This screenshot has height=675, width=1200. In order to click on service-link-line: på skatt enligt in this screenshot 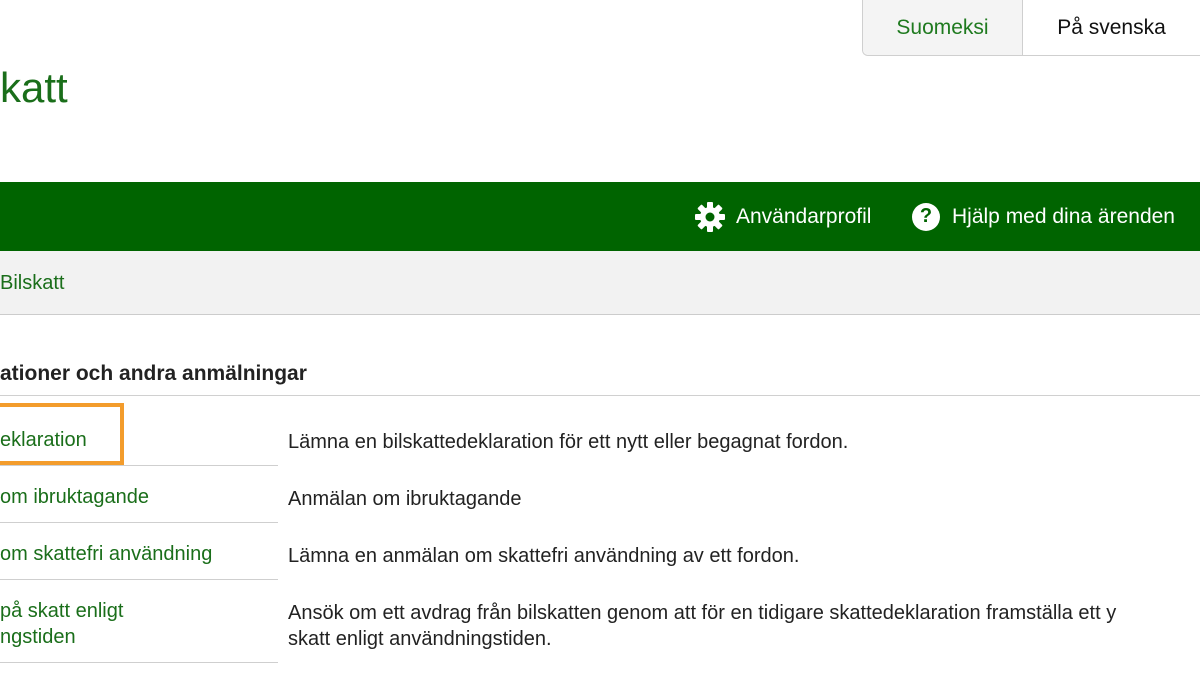, I will do `click(62, 611)`.